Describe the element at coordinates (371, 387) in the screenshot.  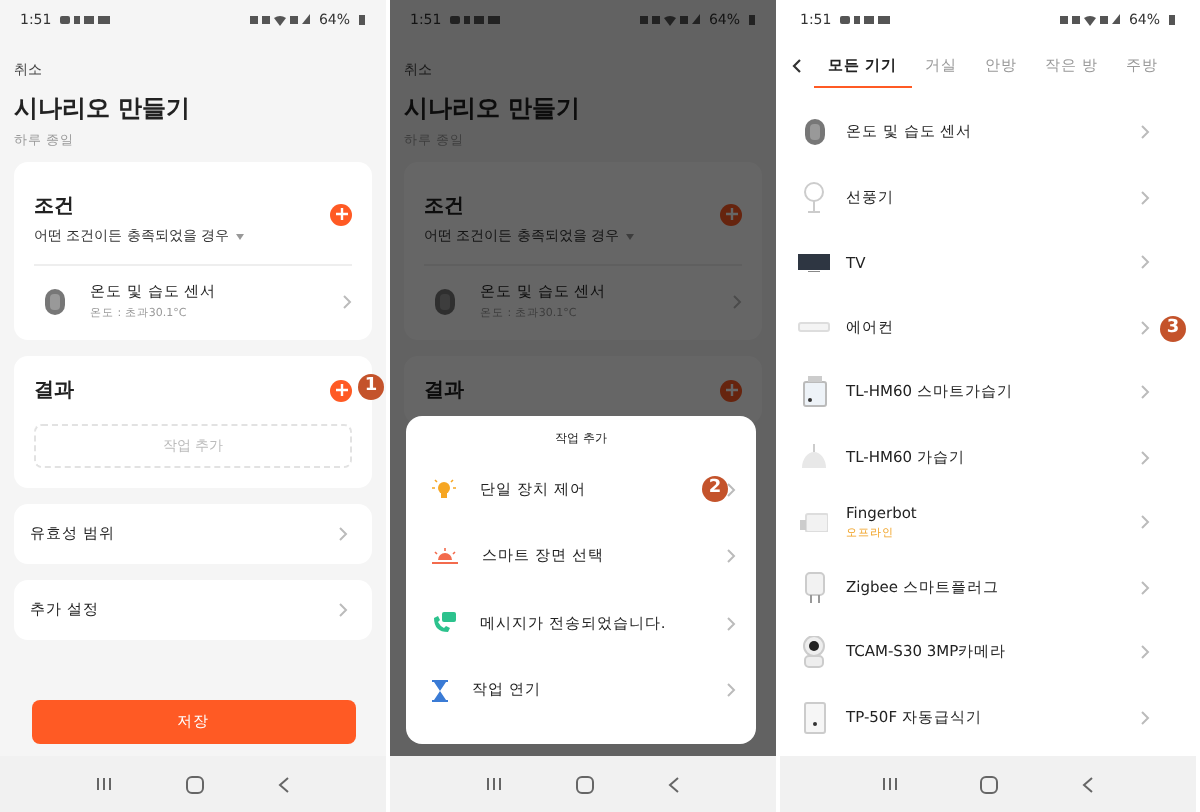
I see `step-number-badge: 1` at that location.